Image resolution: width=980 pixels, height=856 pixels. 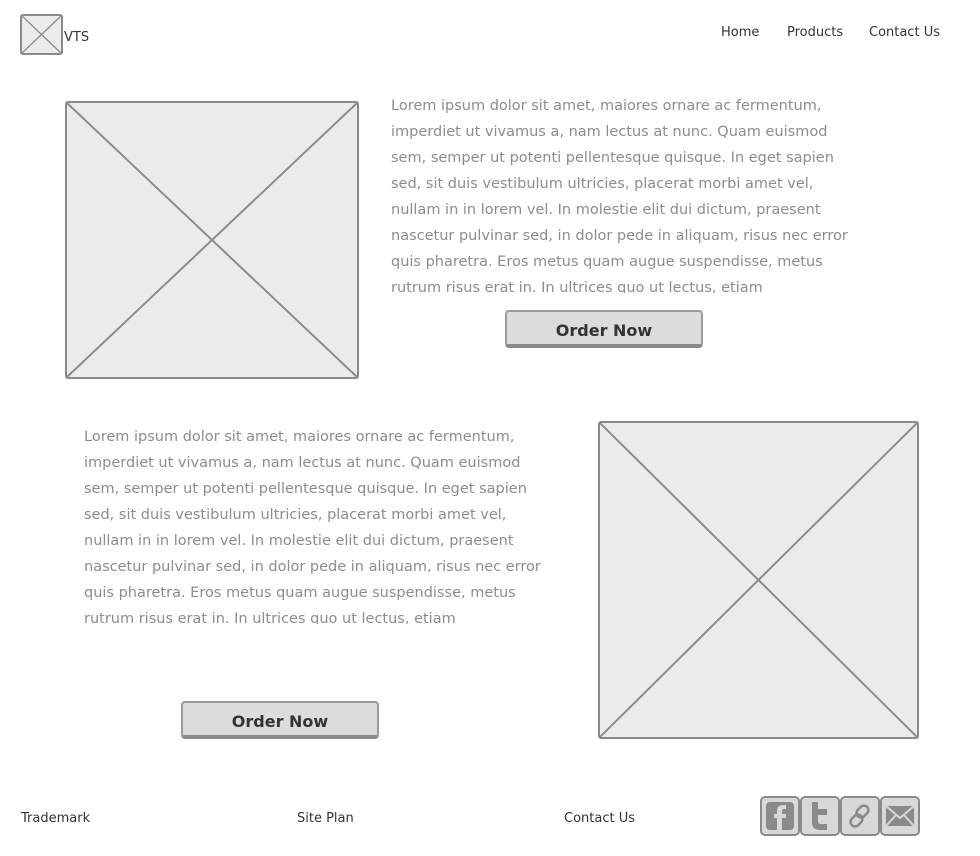 I want to click on logo-text: VTS, so click(x=77, y=37).